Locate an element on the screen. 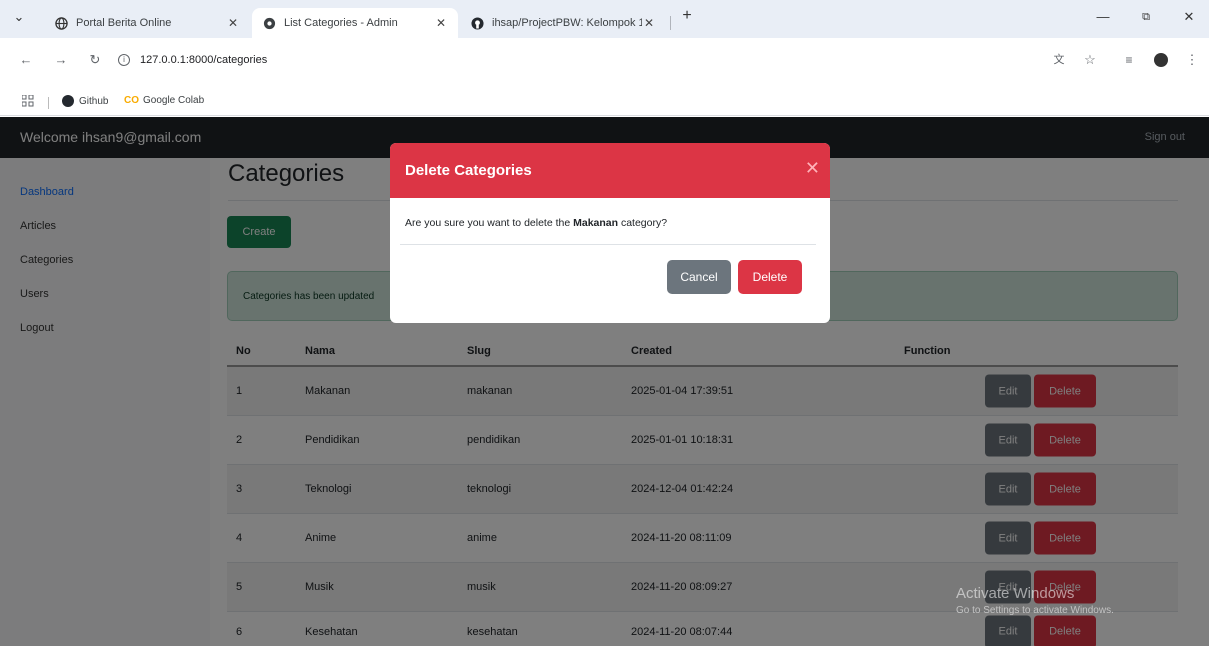 The image size is (1209, 646). site-icon is located at coordinates (269, 23).